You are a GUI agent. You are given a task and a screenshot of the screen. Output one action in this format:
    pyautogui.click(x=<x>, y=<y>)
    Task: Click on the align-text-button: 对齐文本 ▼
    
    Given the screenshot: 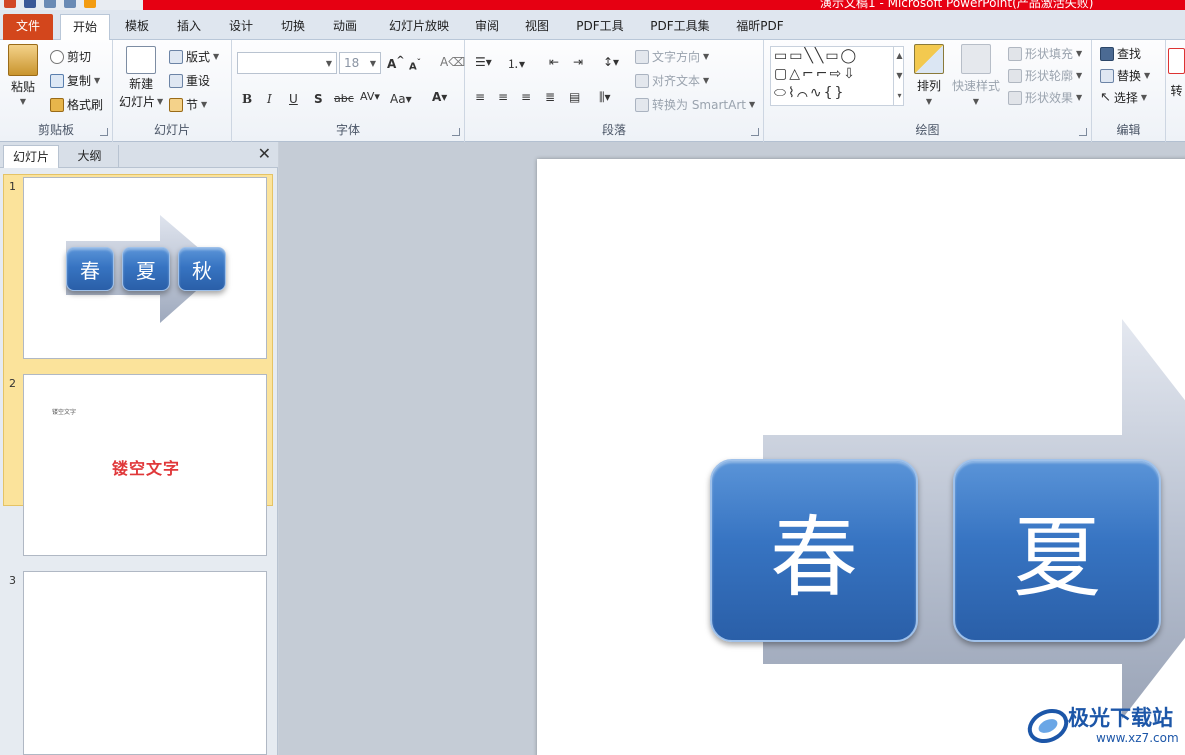 What is the action you would take?
    pyautogui.click(x=672, y=80)
    